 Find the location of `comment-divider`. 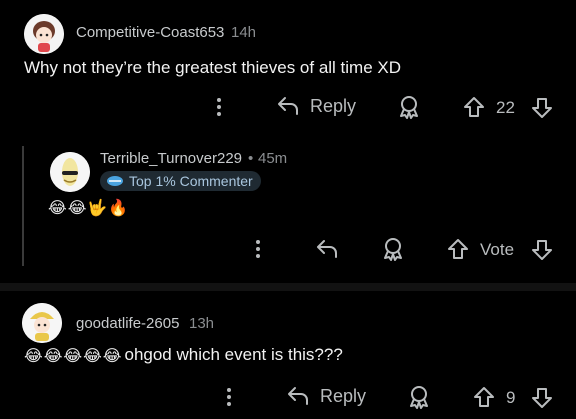

comment-divider is located at coordinates (288, 287).